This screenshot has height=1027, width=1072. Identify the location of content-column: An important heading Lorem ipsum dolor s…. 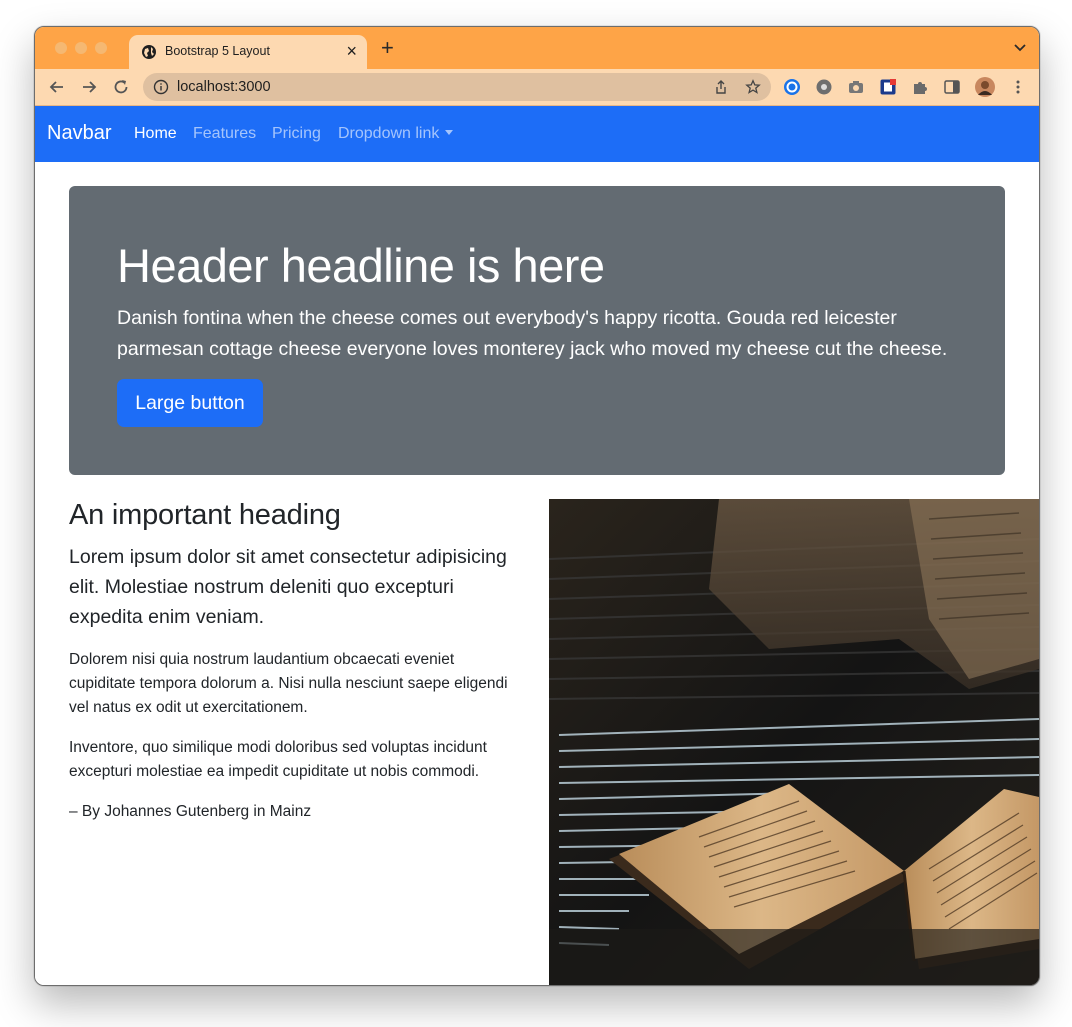
(293, 661).